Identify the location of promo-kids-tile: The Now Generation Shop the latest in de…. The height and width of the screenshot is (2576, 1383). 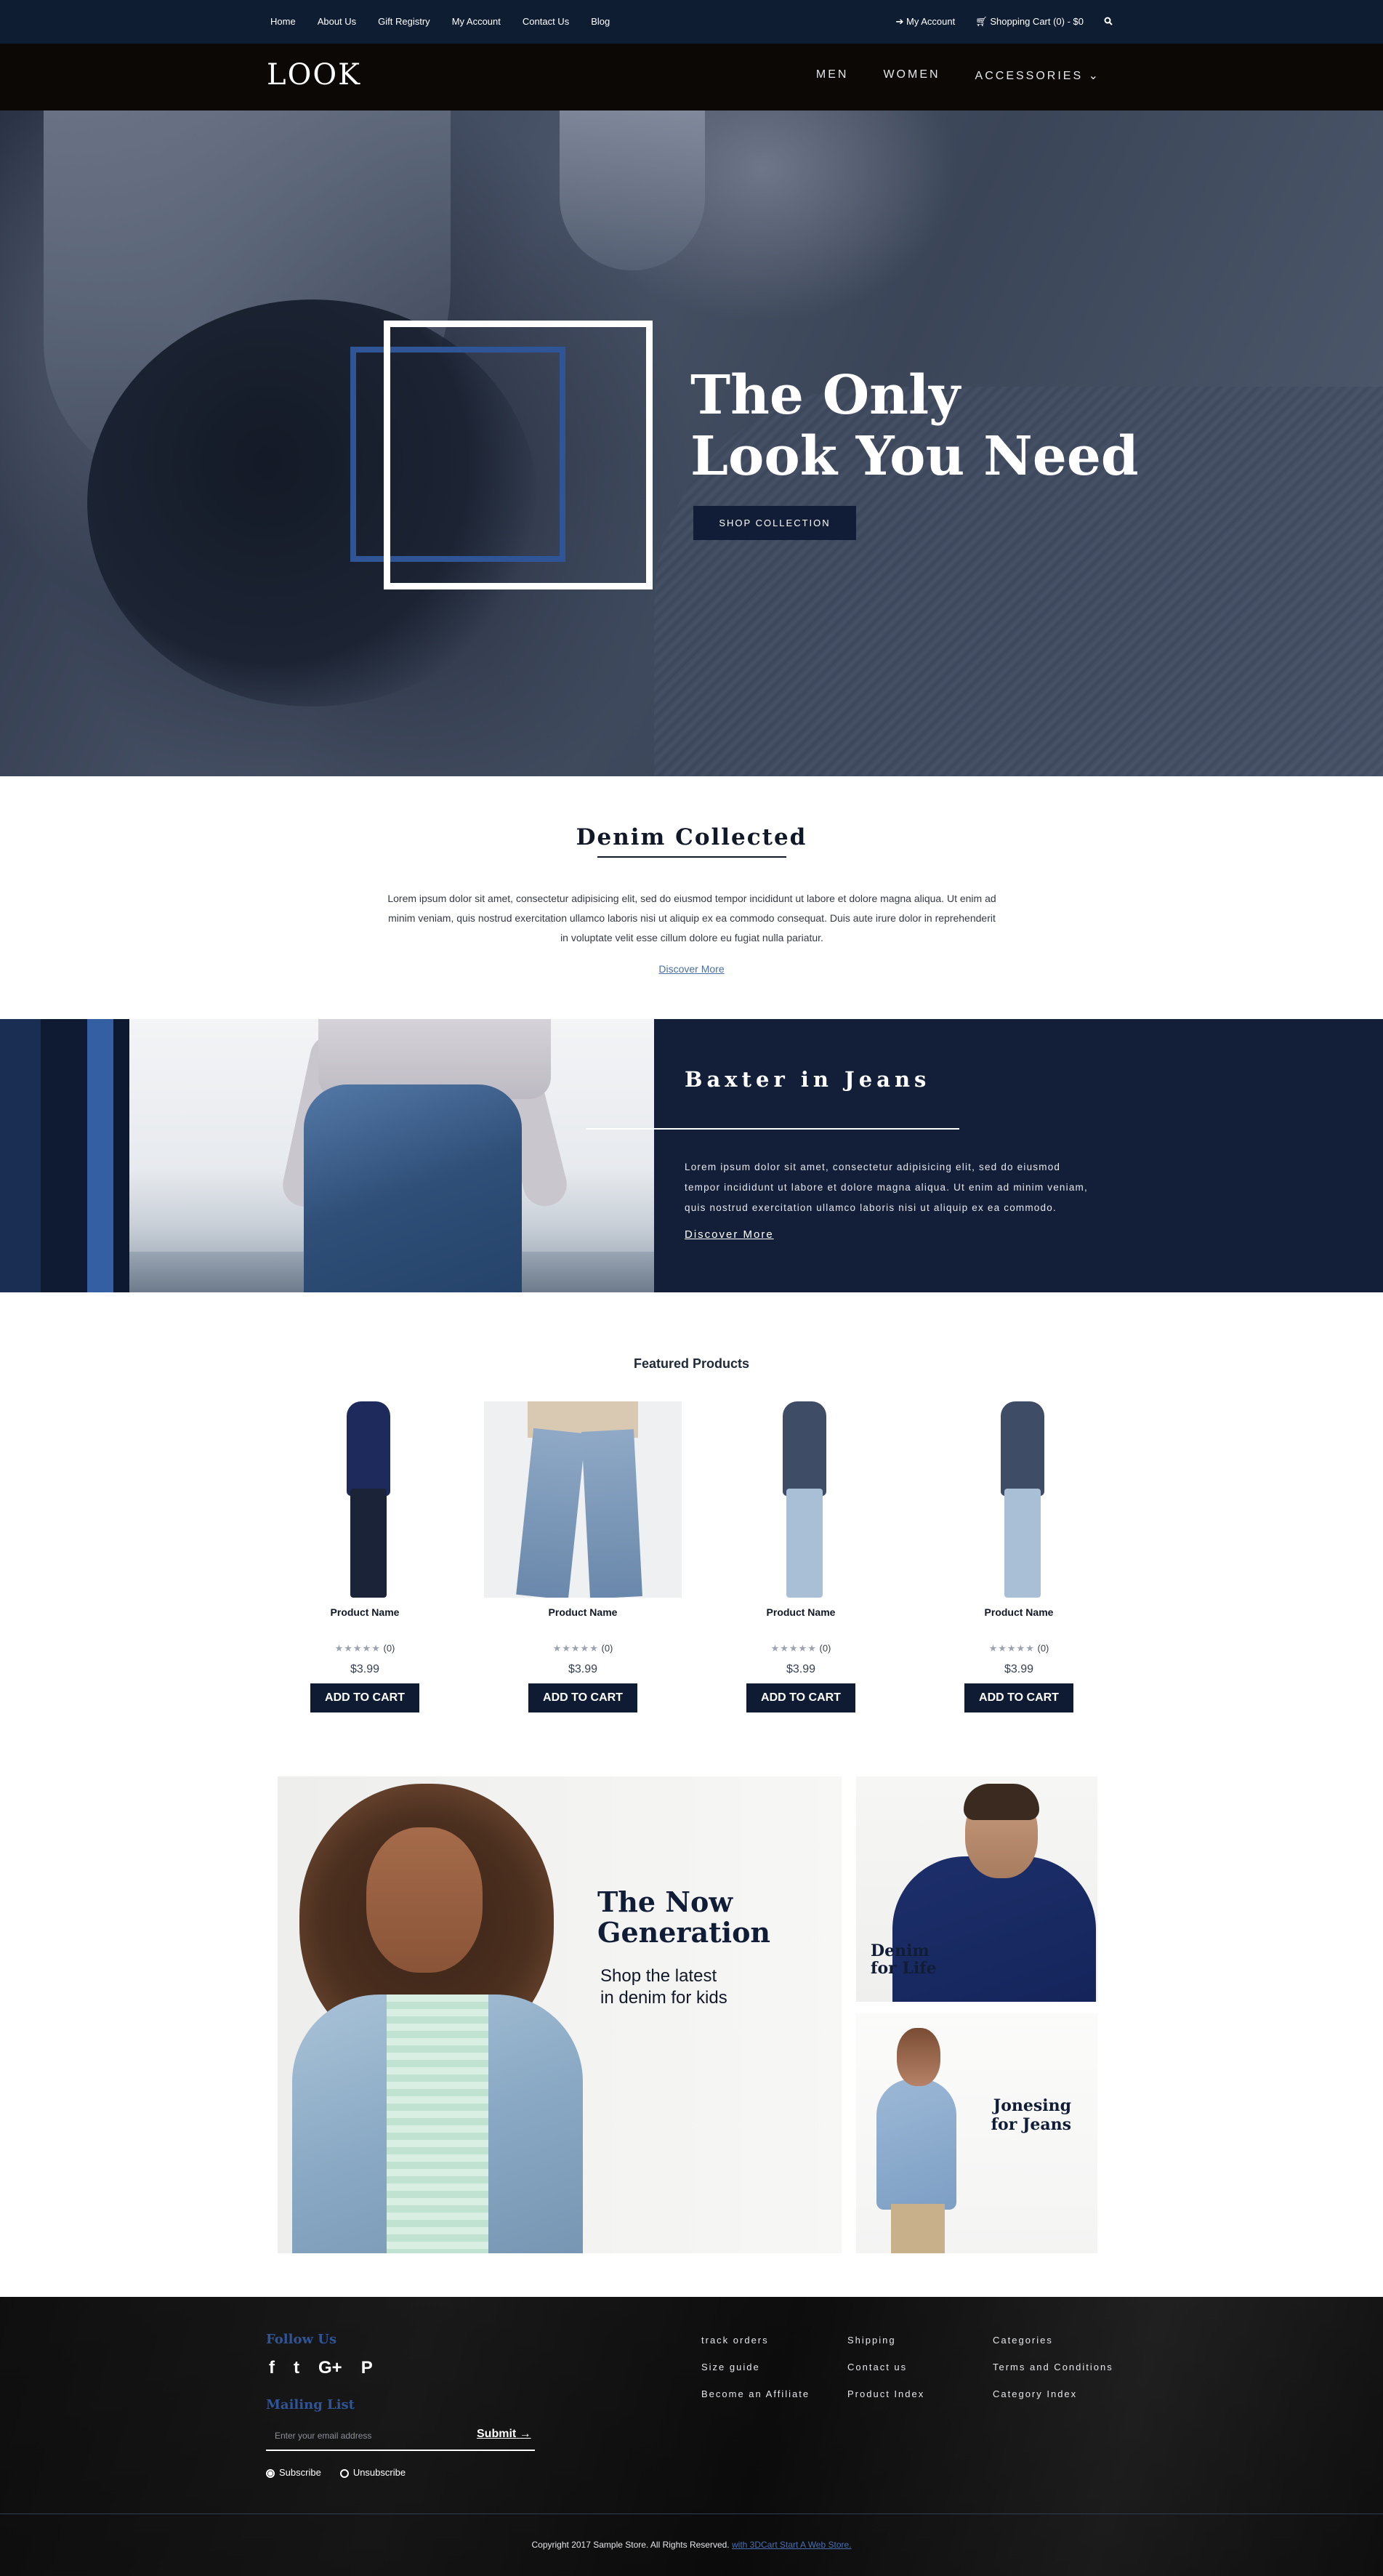
(560, 2014).